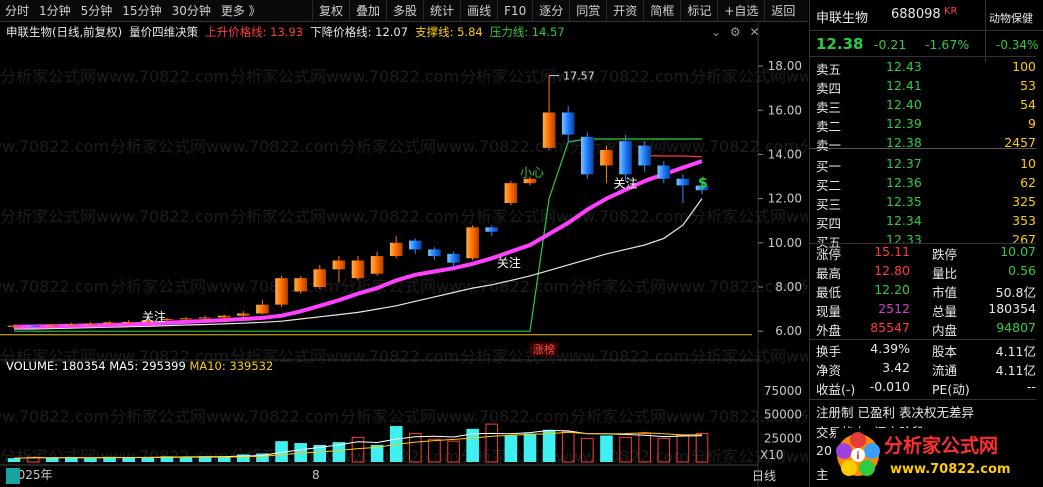 Image resolution: width=1043 pixels, height=487 pixels. I want to click on simple-frame-button: 简框, so click(661, 11).